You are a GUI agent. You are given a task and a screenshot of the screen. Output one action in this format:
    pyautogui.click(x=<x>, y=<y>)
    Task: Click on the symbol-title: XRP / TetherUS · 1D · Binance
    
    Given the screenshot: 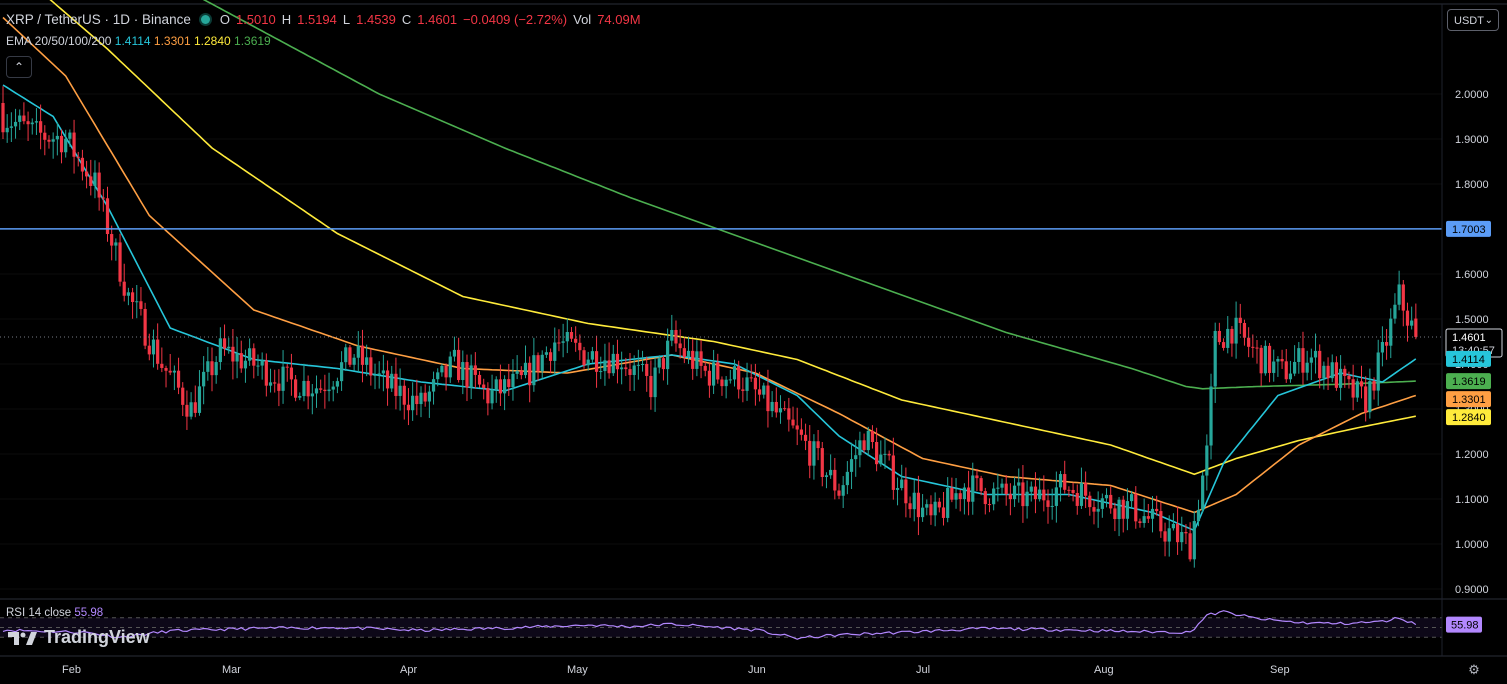 What is the action you would take?
    pyautogui.click(x=98, y=19)
    